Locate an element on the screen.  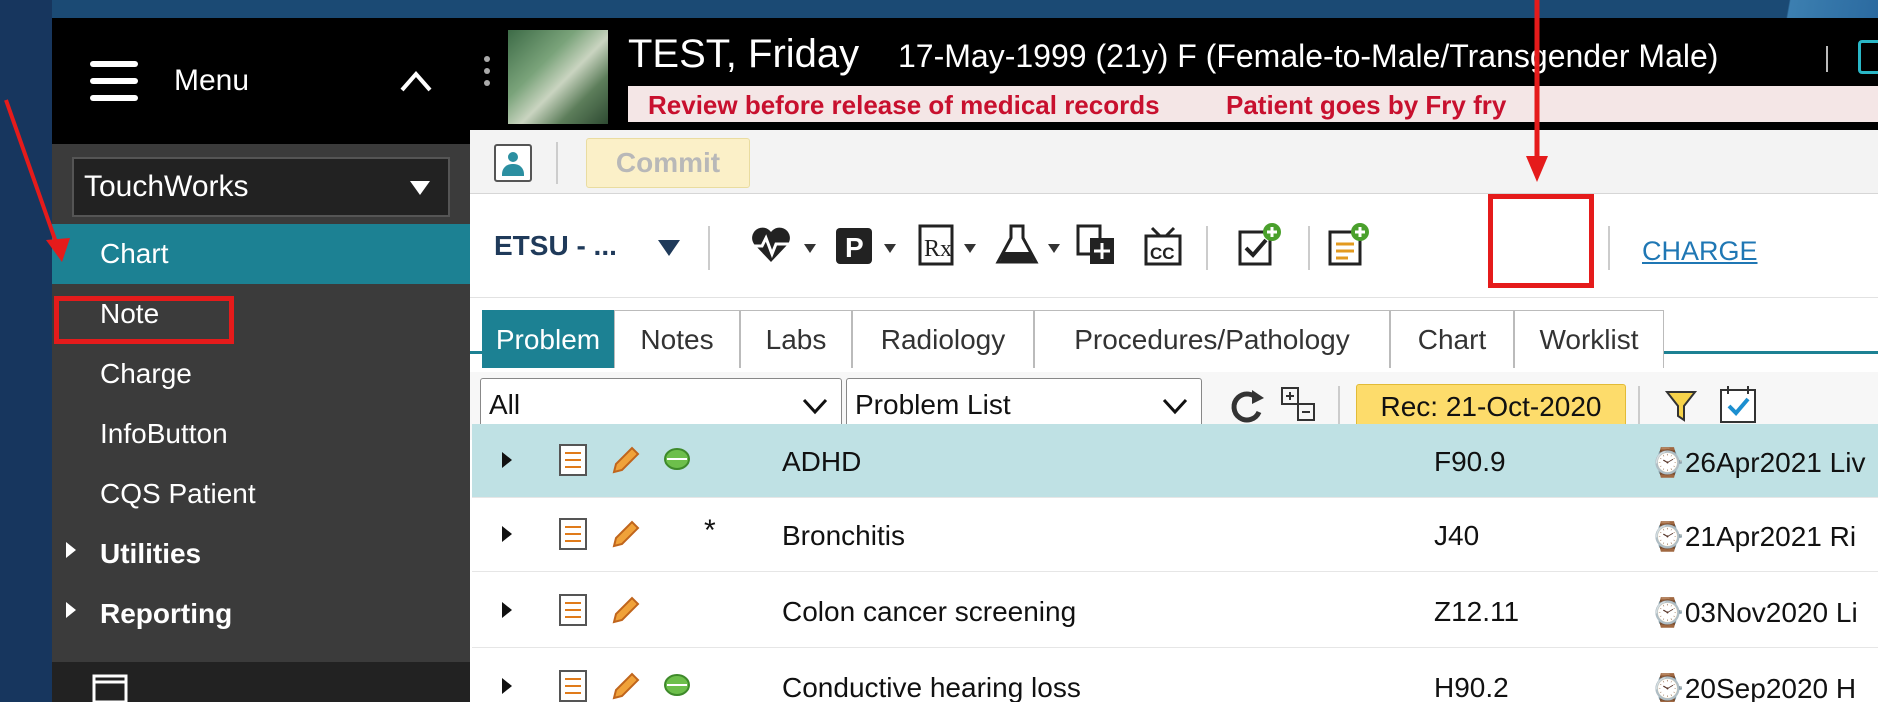
sidebar-group-label: Utilities is located at coordinates (151, 553).